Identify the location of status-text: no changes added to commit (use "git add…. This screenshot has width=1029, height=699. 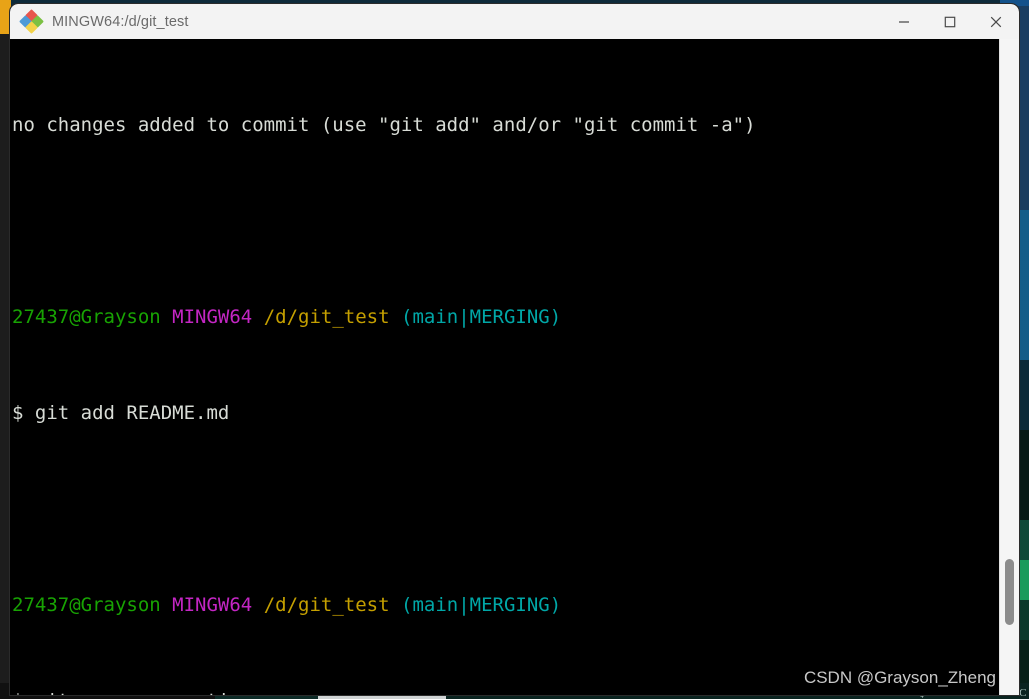
(384, 125).